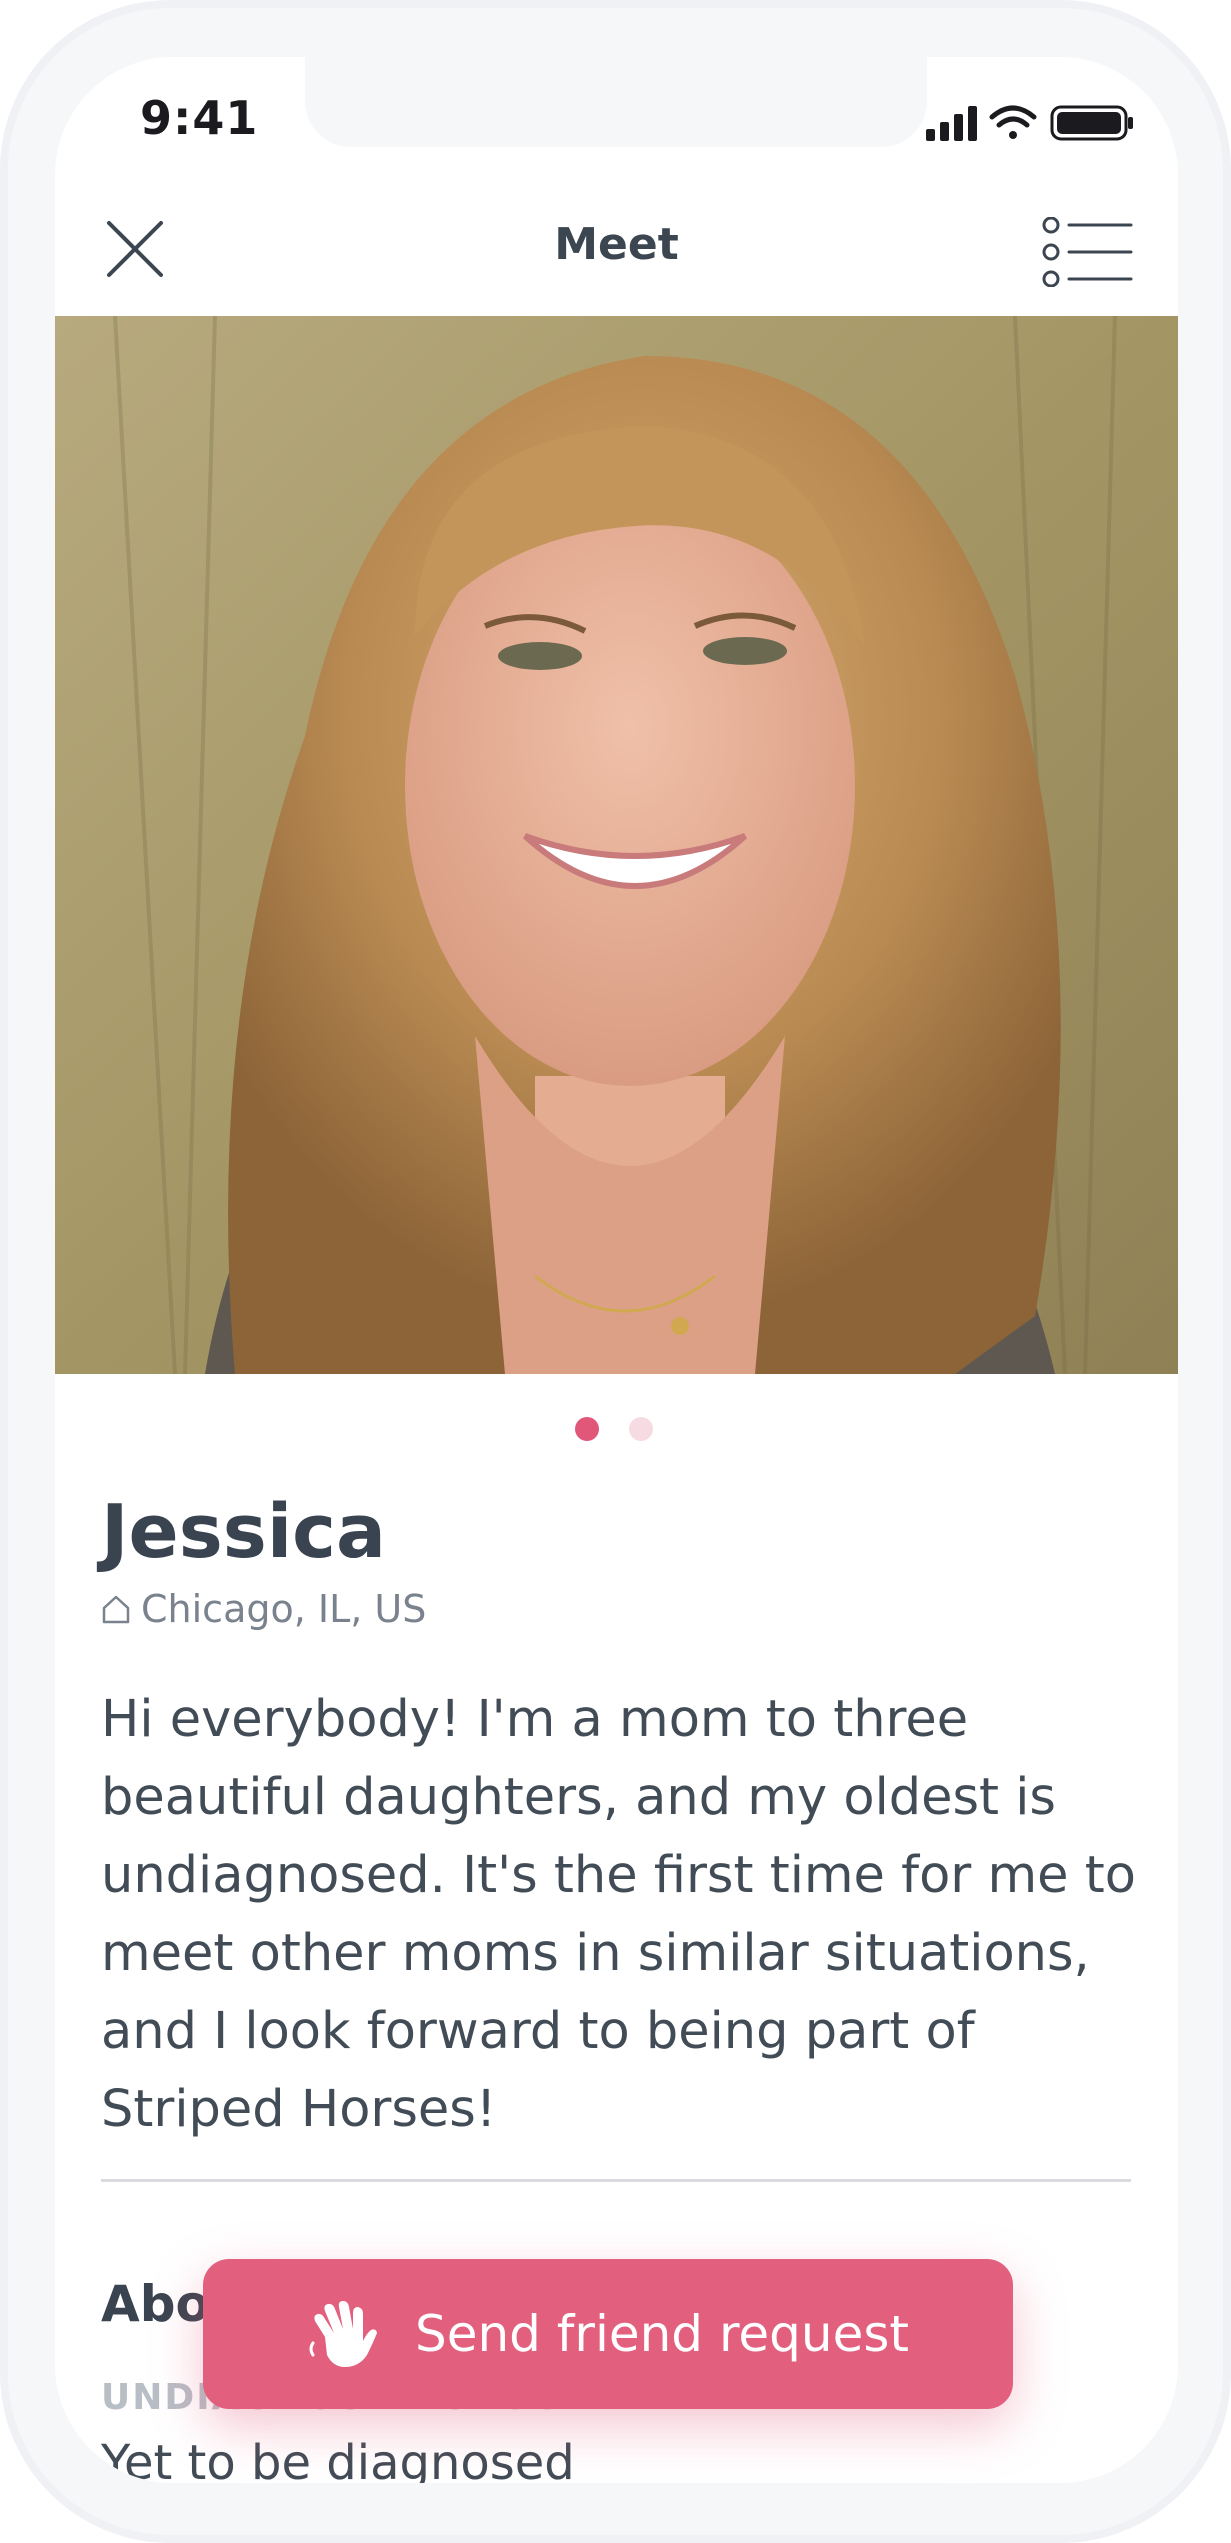 This screenshot has width=1231, height=2543. I want to click on pagination-dot, so click(641, 1429).